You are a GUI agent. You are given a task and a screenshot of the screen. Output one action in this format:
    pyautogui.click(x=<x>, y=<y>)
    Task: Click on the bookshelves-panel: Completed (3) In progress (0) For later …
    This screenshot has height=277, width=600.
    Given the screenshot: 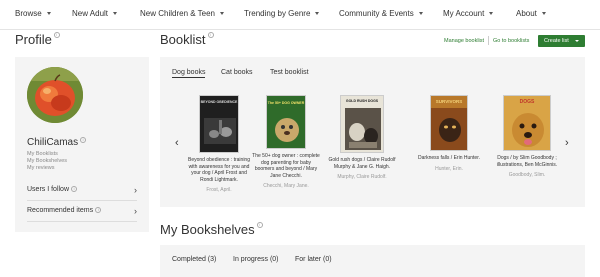 What is the action you would take?
    pyautogui.click(x=372, y=261)
    